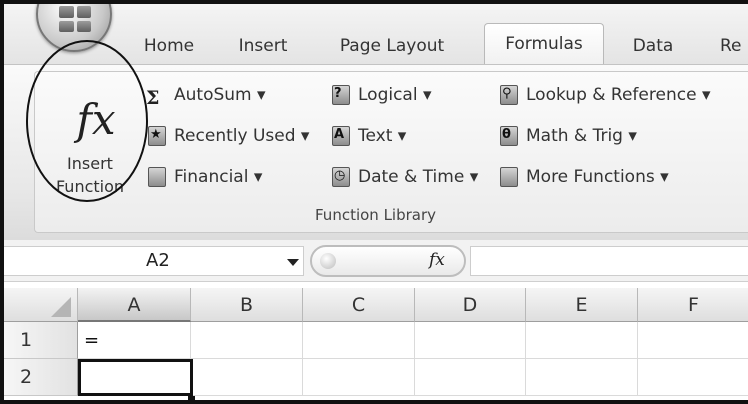 The image size is (748, 404). I want to click on insert-function-label: Insert Function, so click(90, 175).